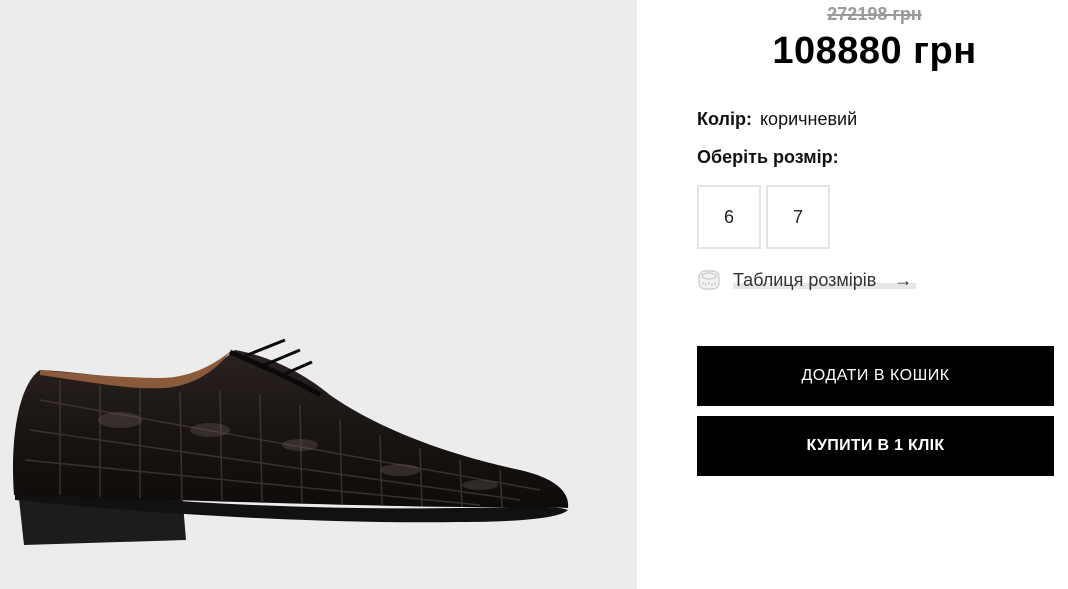 Image resolution: width=1068 pixels, height=589 pixels. I want to click on size-chart-link: Таблиця розмірів →, so click(807, 280).